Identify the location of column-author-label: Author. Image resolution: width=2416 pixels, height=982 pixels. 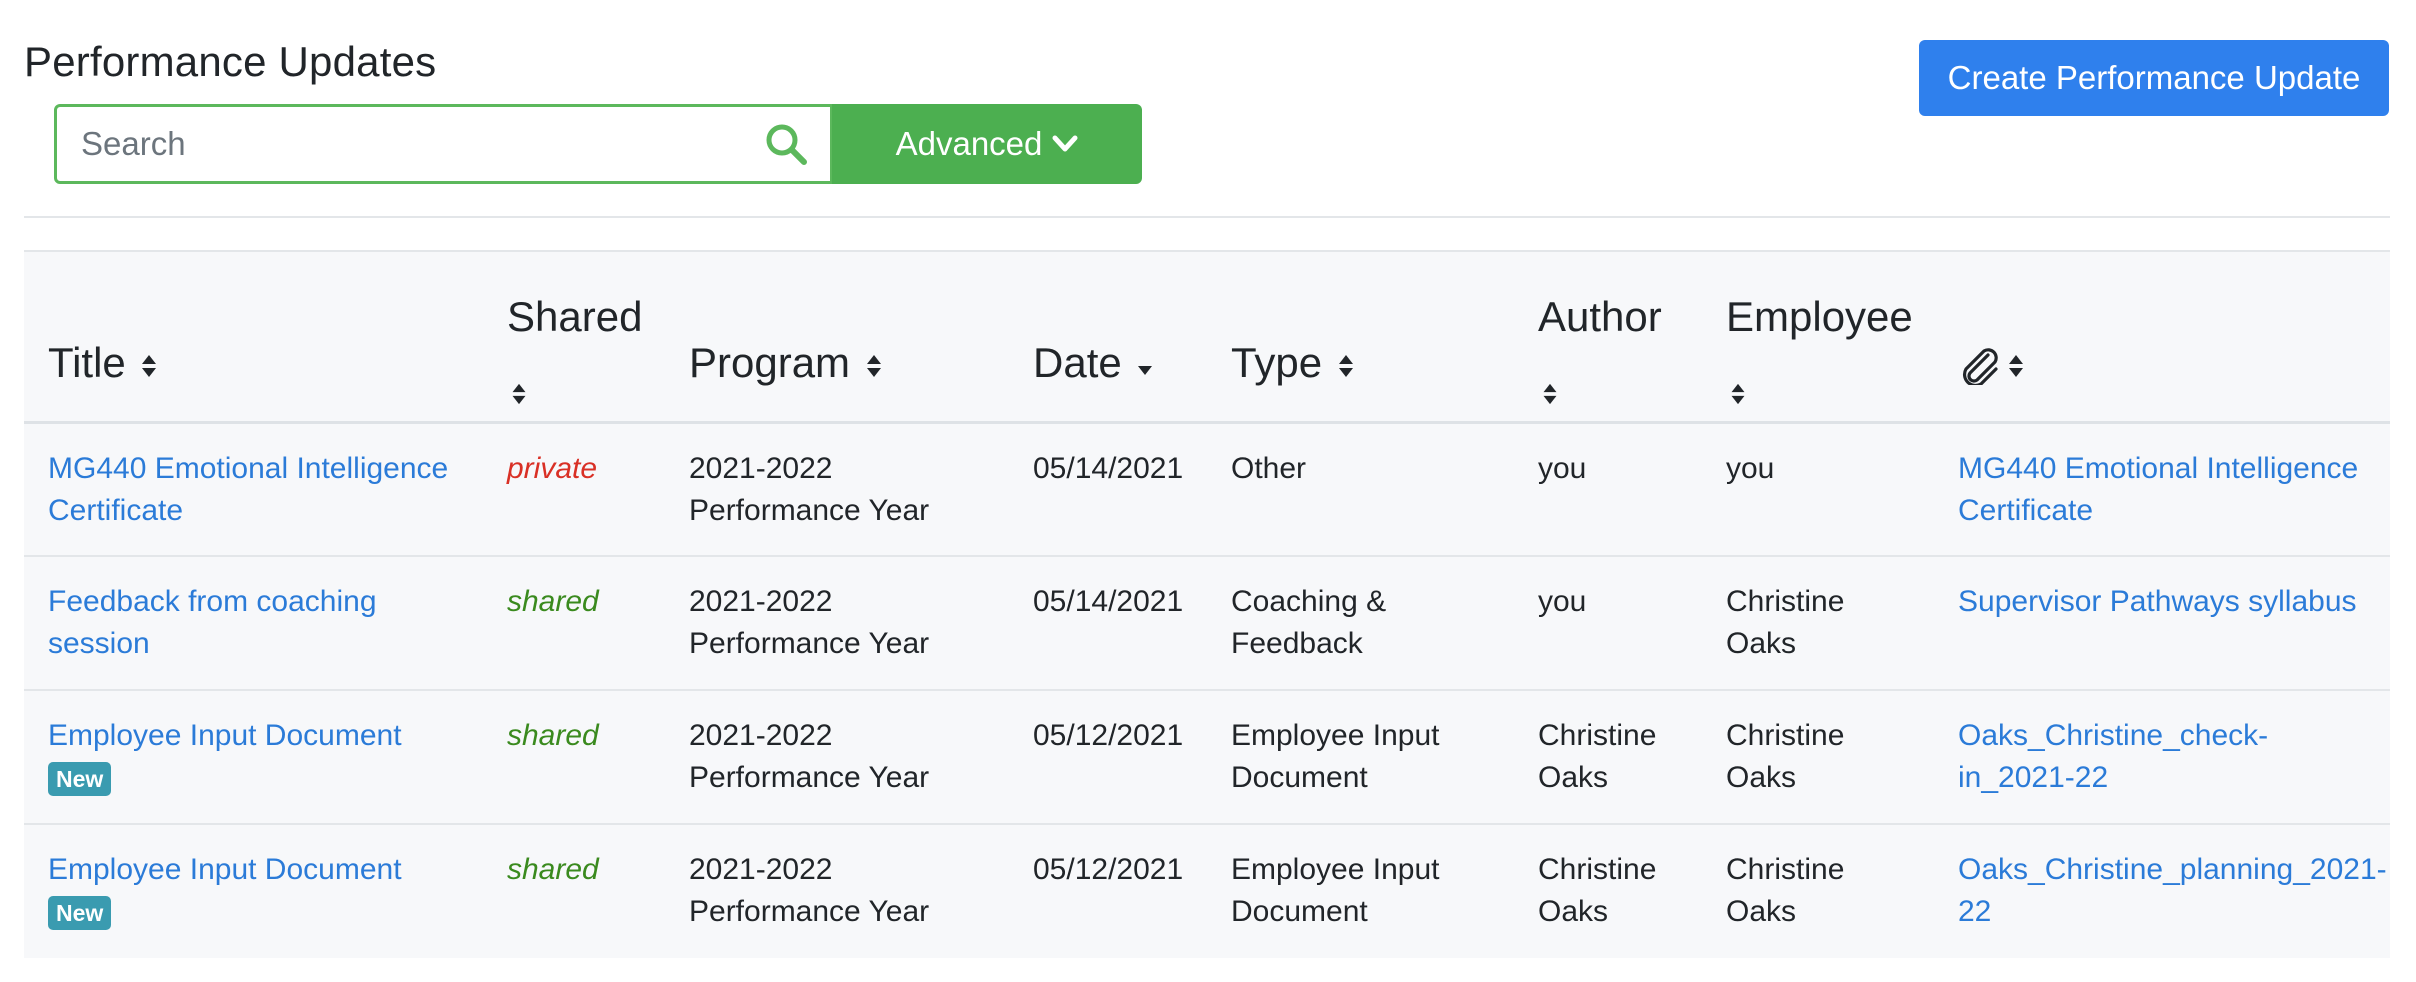
(1600, 316).